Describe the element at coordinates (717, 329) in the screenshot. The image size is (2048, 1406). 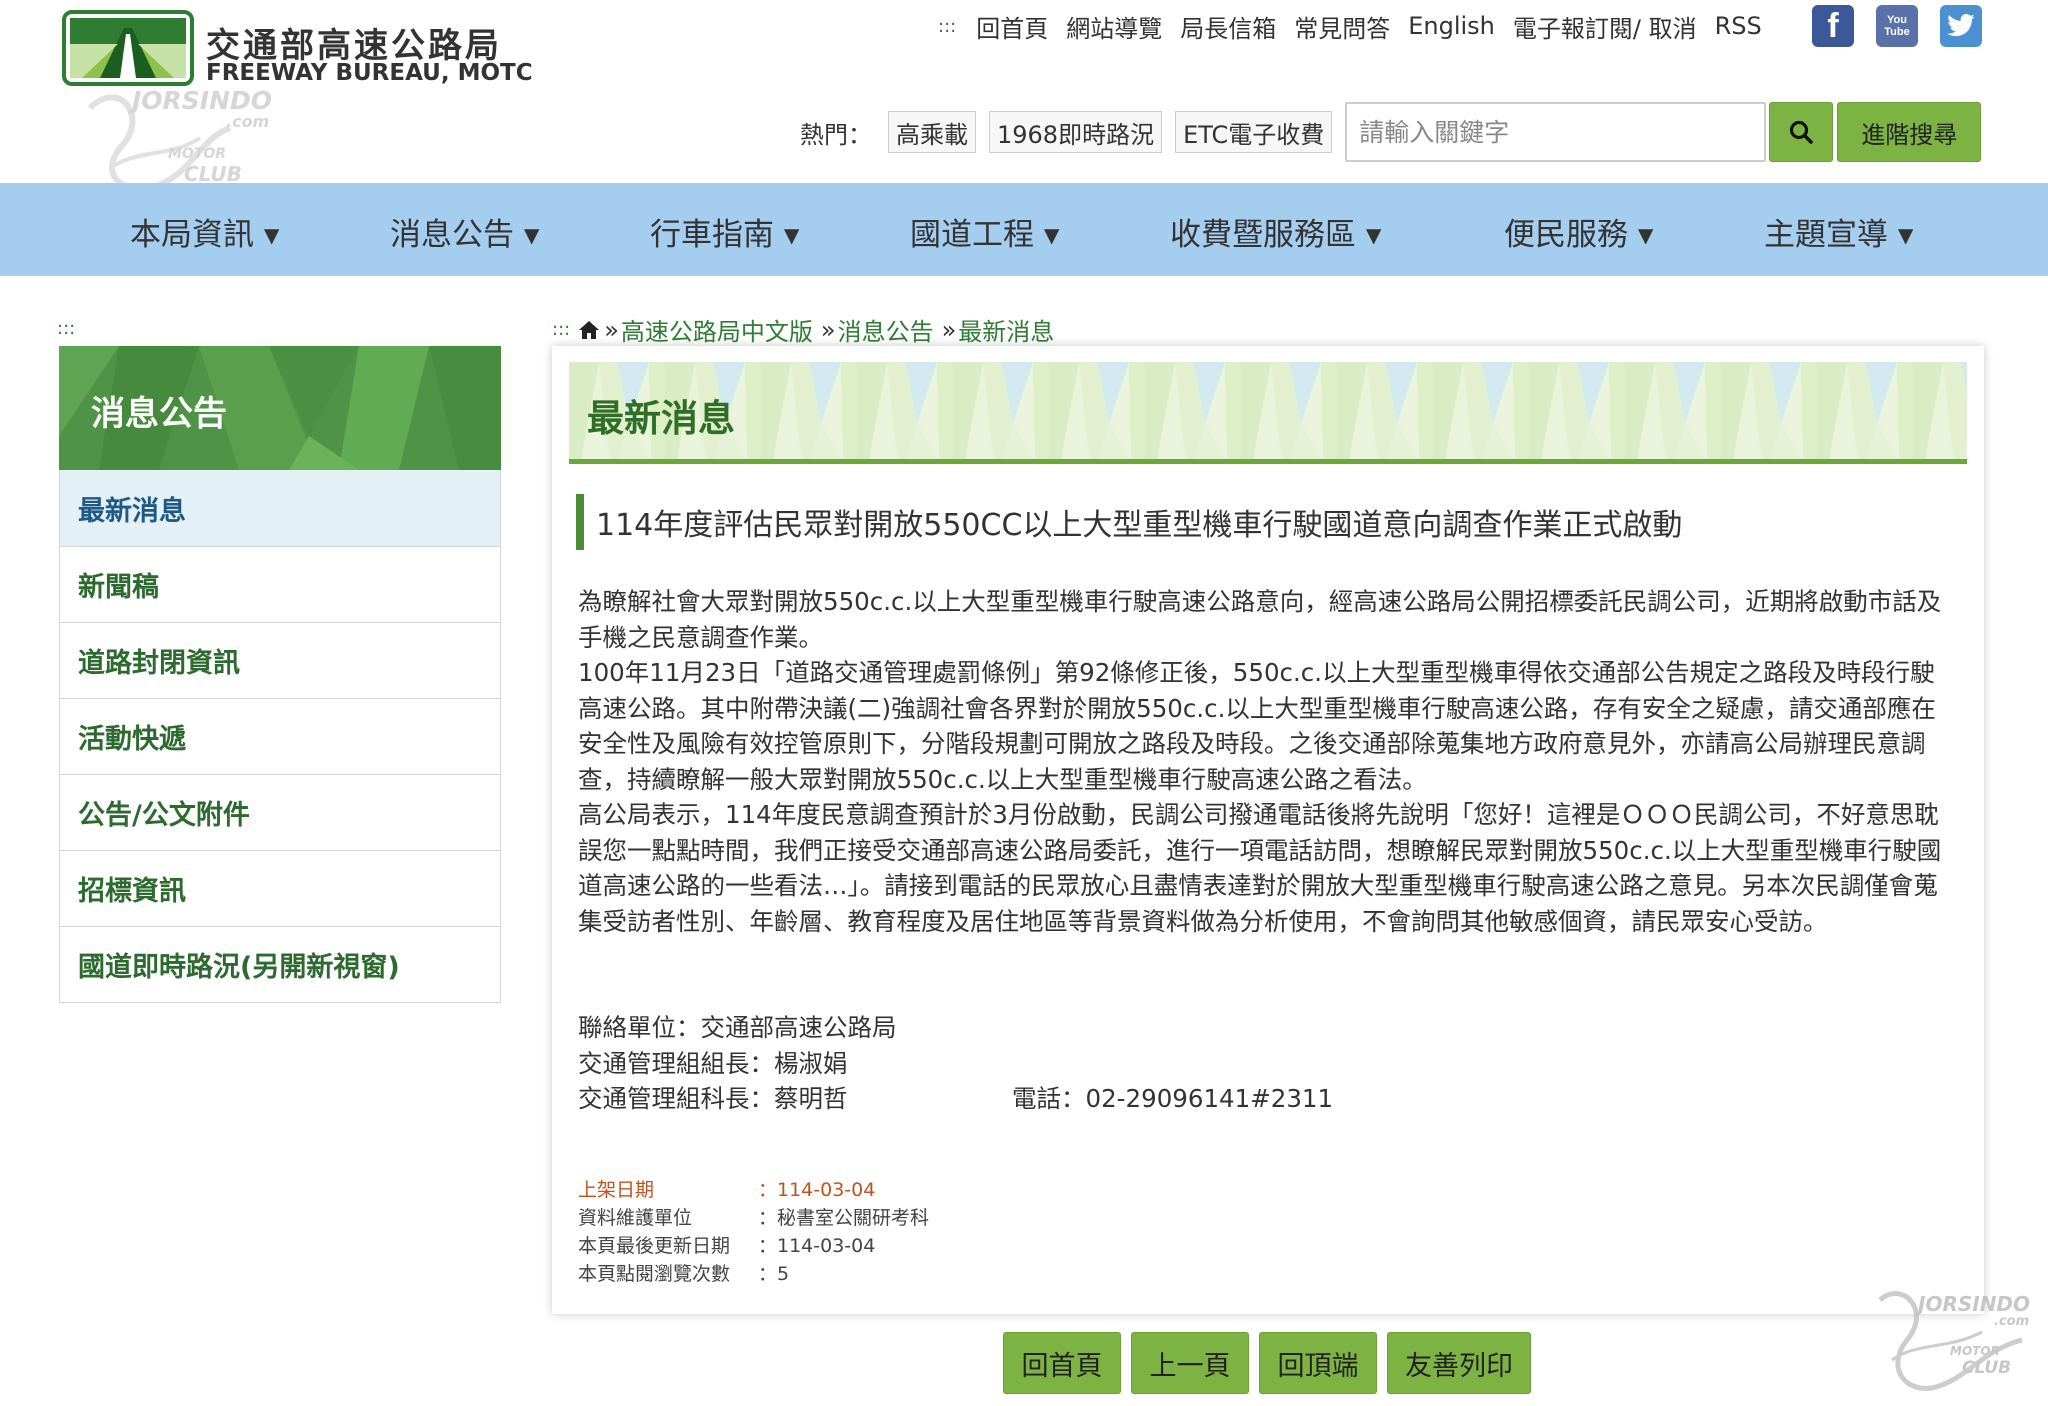
I see `breadcrumb-home: 高速公路局中文版` at that location.